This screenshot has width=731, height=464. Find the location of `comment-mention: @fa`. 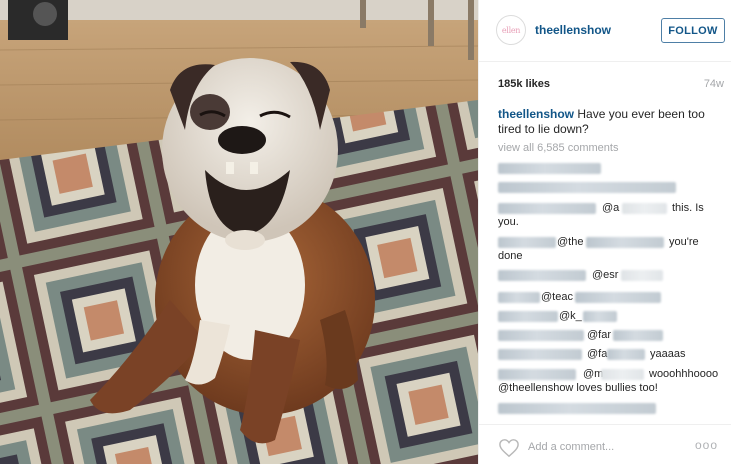

comment-mention: @fa is located at coordinates (597, 354).